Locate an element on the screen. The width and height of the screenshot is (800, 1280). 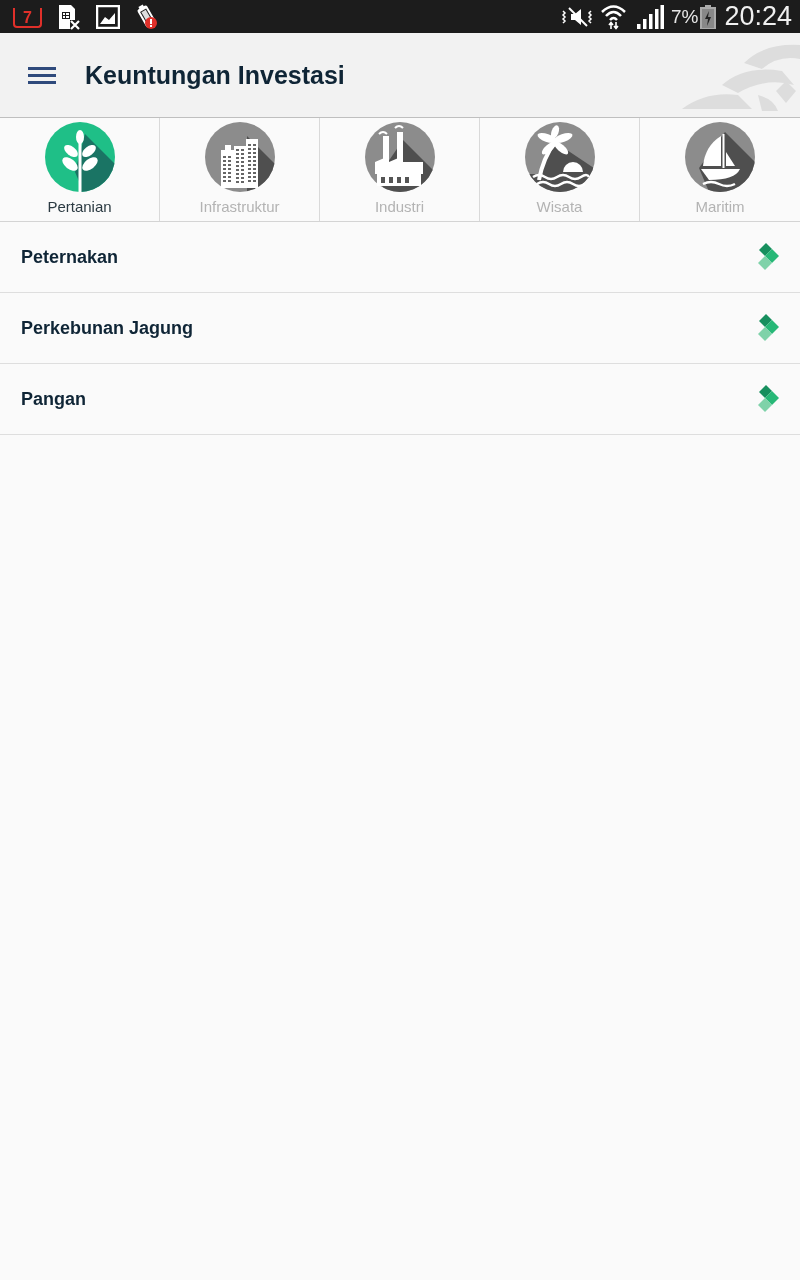
list-item: Pangan is located at coordinates (400, 399).